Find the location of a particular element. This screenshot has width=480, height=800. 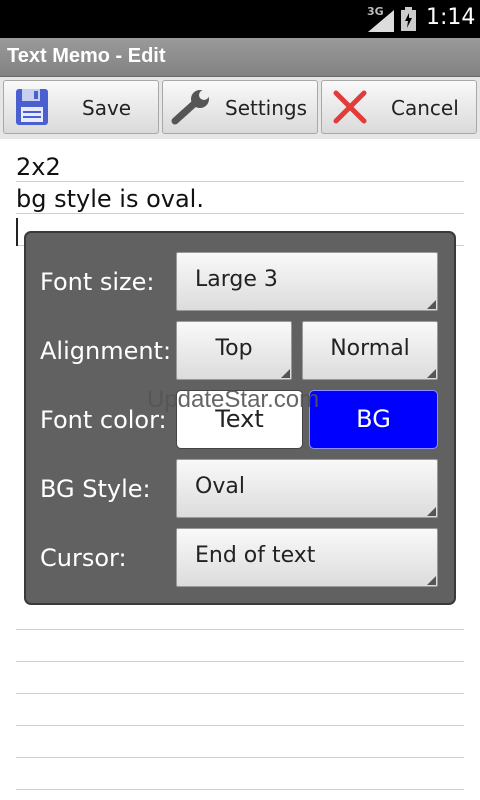

cancel-button: Cancel is located at coordinates (399, 107).